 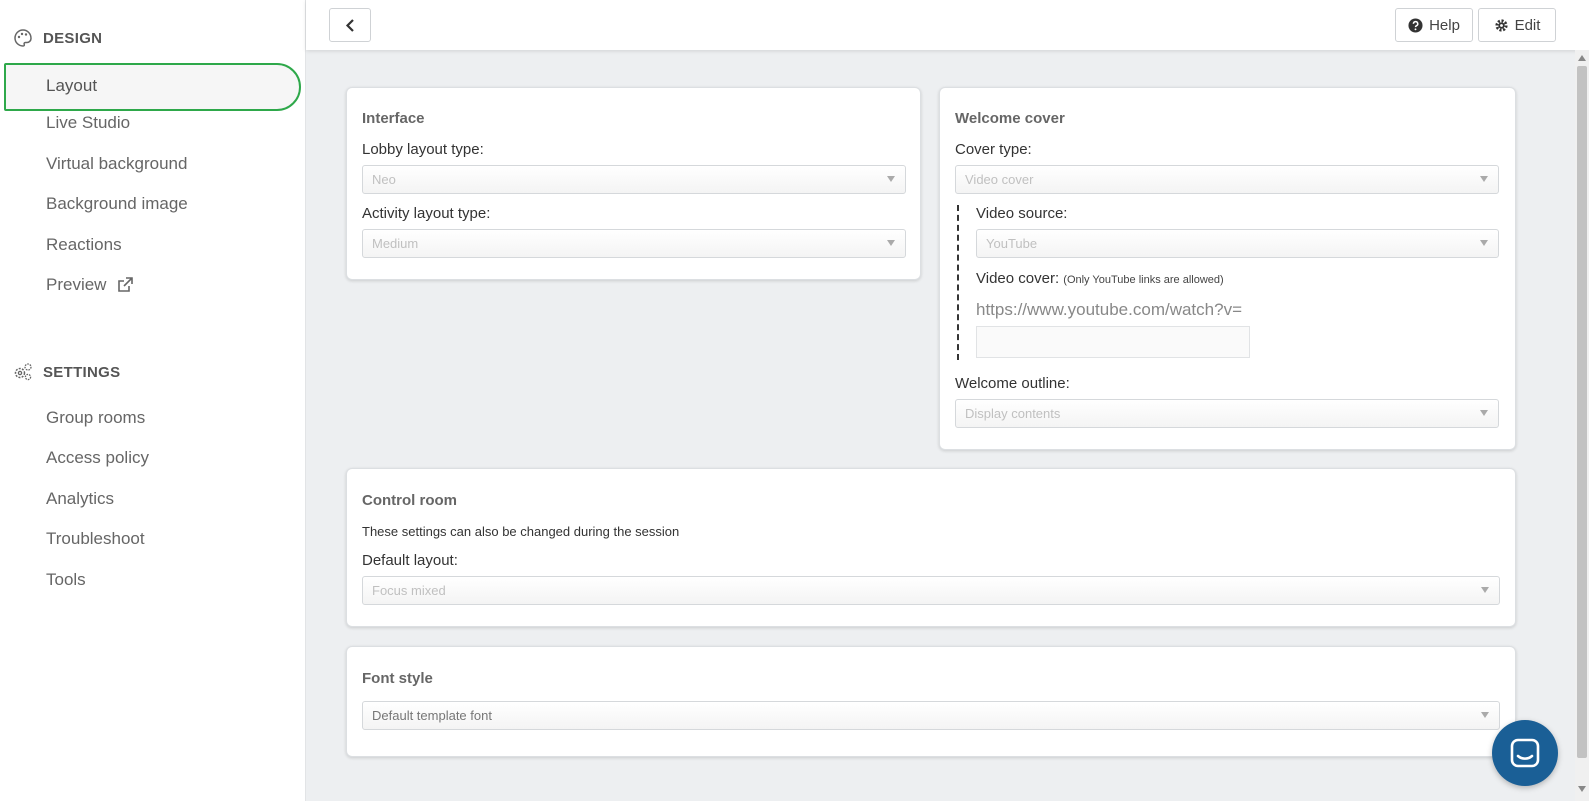 I want to click on sidebar-item-label: Access policy, so click(x=97, y=457).